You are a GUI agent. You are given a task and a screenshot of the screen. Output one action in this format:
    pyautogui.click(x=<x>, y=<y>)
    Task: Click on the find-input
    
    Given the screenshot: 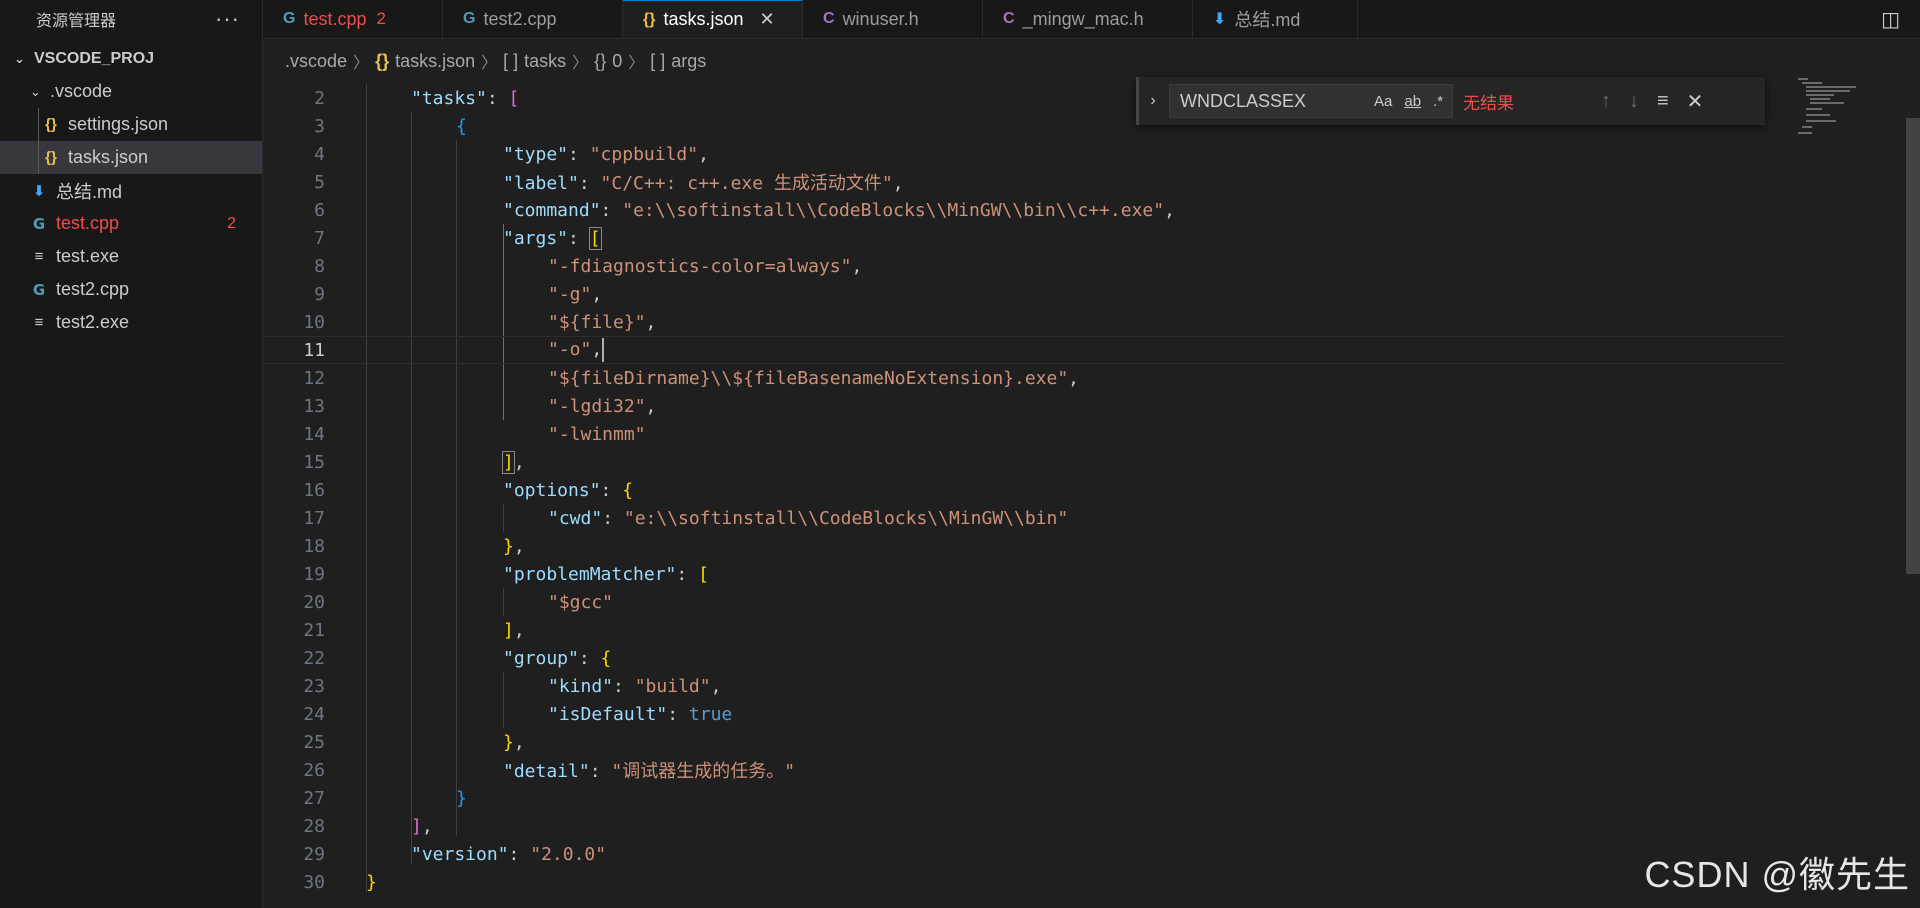 What is the action you would take?
    pyautogui.click(x=1270, y=101)
    